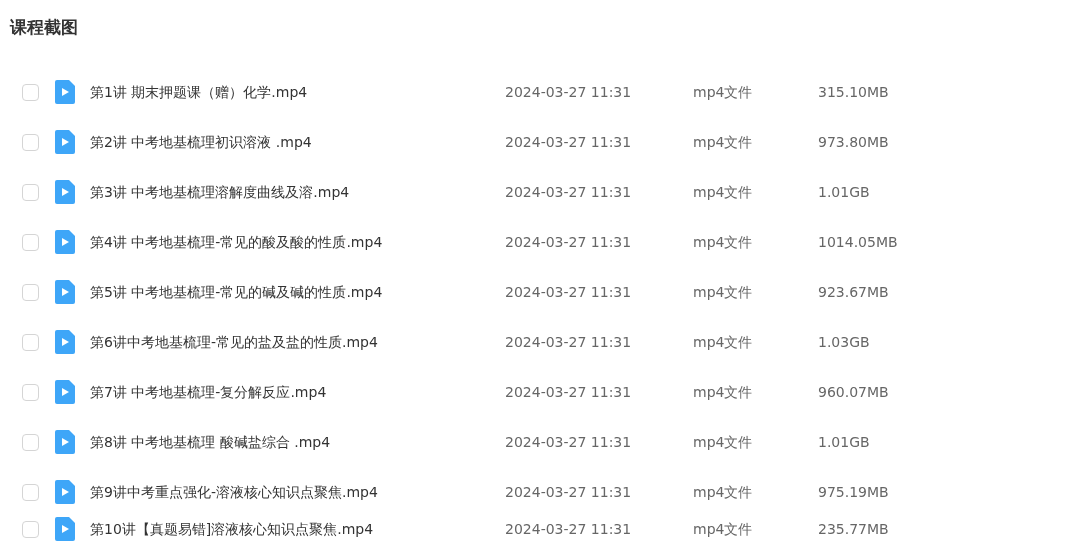 Image resolution: width=1082 pixels, height=557 pixels. I want to click on file-size: 315.10MB, so click(853, 92).